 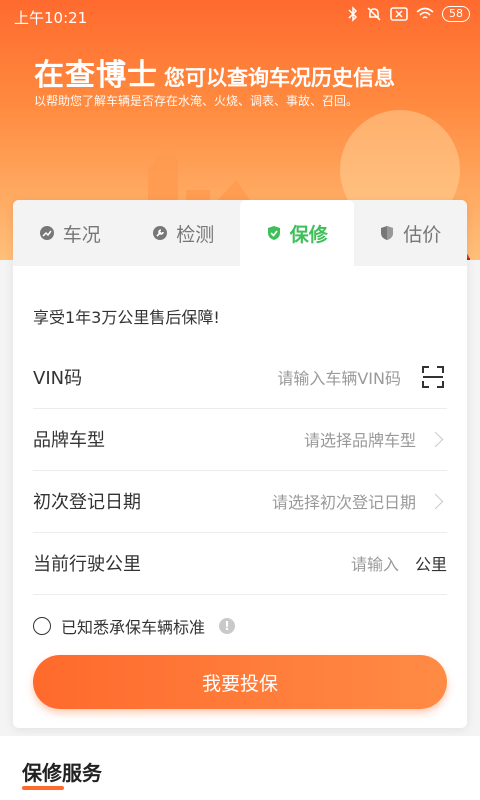 I want to click on section-title-underline, so click(x=43, y=788).